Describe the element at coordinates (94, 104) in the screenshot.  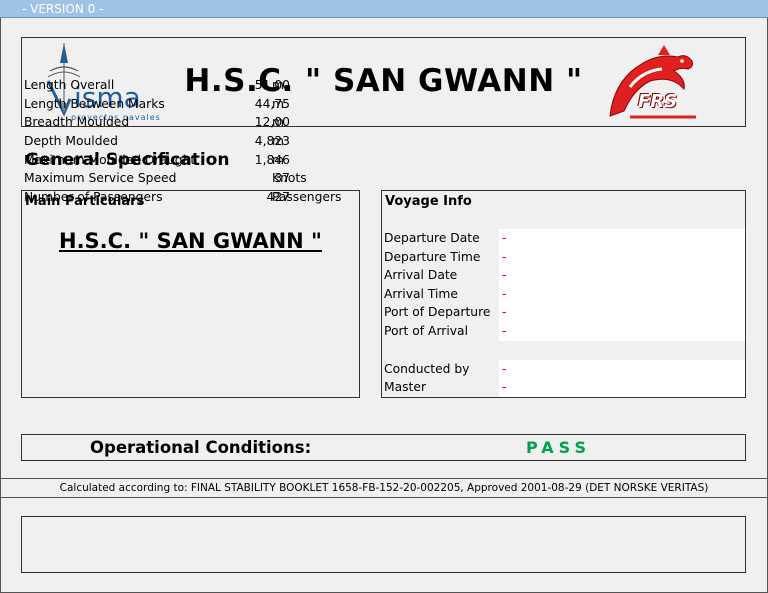
I see `spec-label: Length Between Marks` at that location.